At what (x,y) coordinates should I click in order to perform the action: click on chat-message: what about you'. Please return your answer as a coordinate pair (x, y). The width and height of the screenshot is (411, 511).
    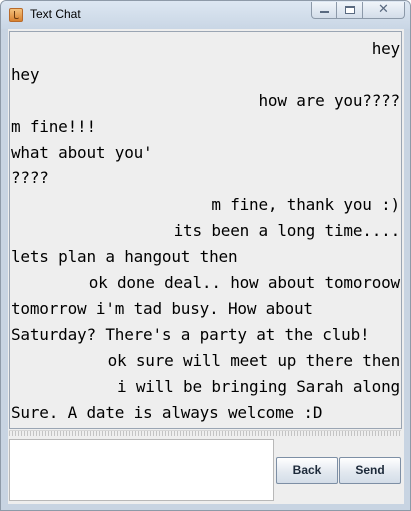
    Looking at the image, I should click on (82, 152).